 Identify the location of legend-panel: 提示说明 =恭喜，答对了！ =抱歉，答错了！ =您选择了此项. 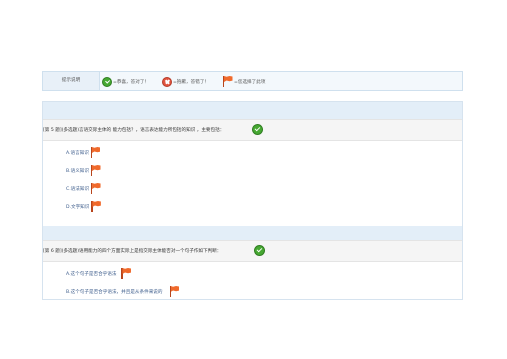
(252, 81).